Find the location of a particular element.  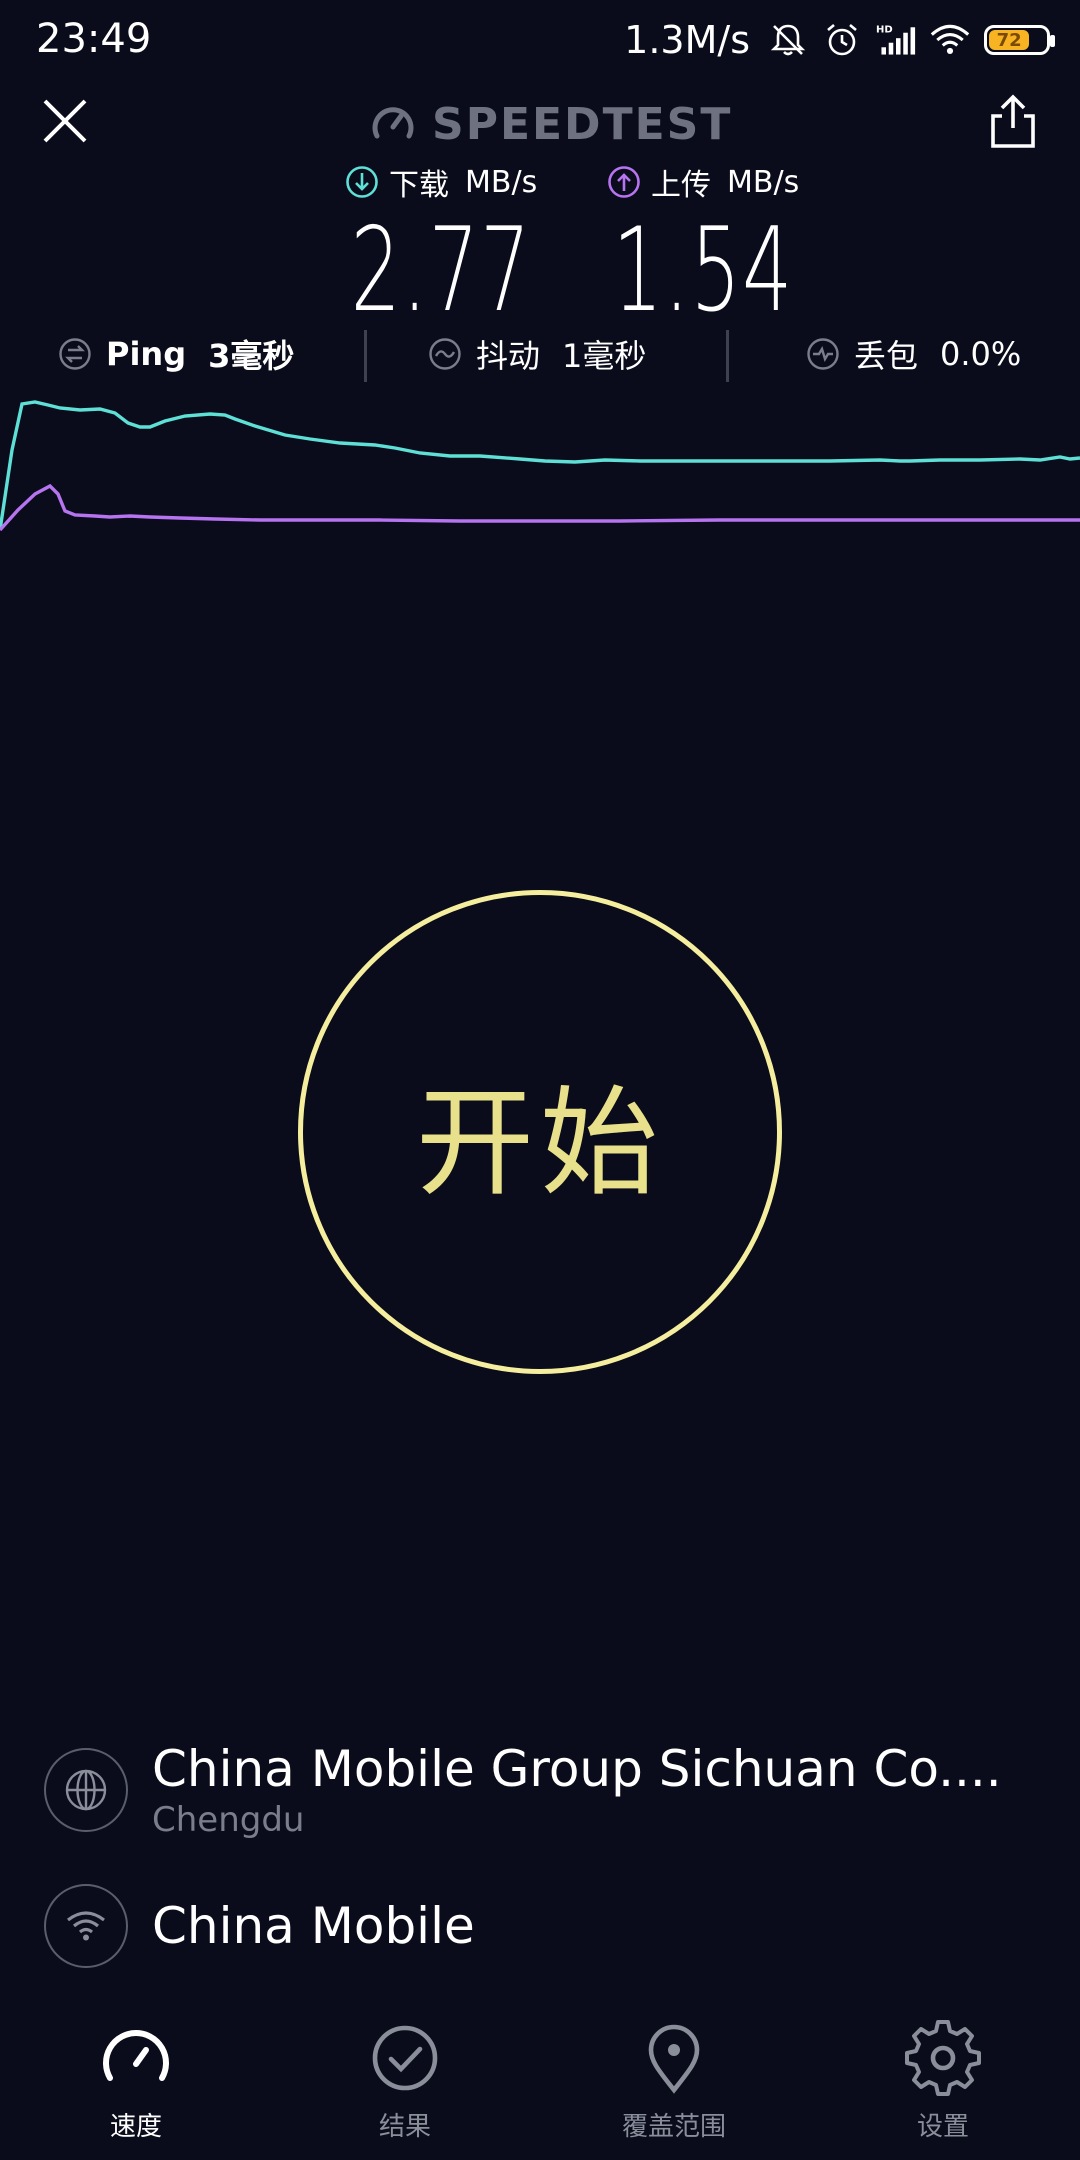

ping-stat: Ping 3毫秒 is located at coordinates (176, 354).